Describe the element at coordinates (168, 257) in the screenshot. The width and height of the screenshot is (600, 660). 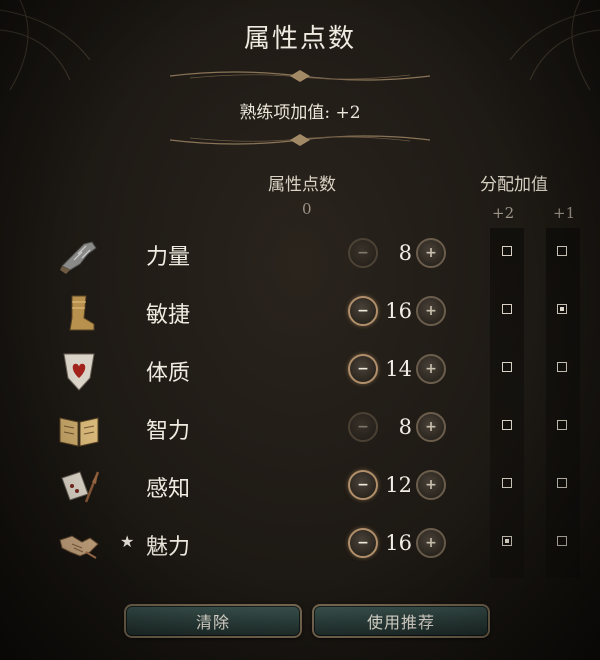
I see `attribute-name: 力量` at that location.